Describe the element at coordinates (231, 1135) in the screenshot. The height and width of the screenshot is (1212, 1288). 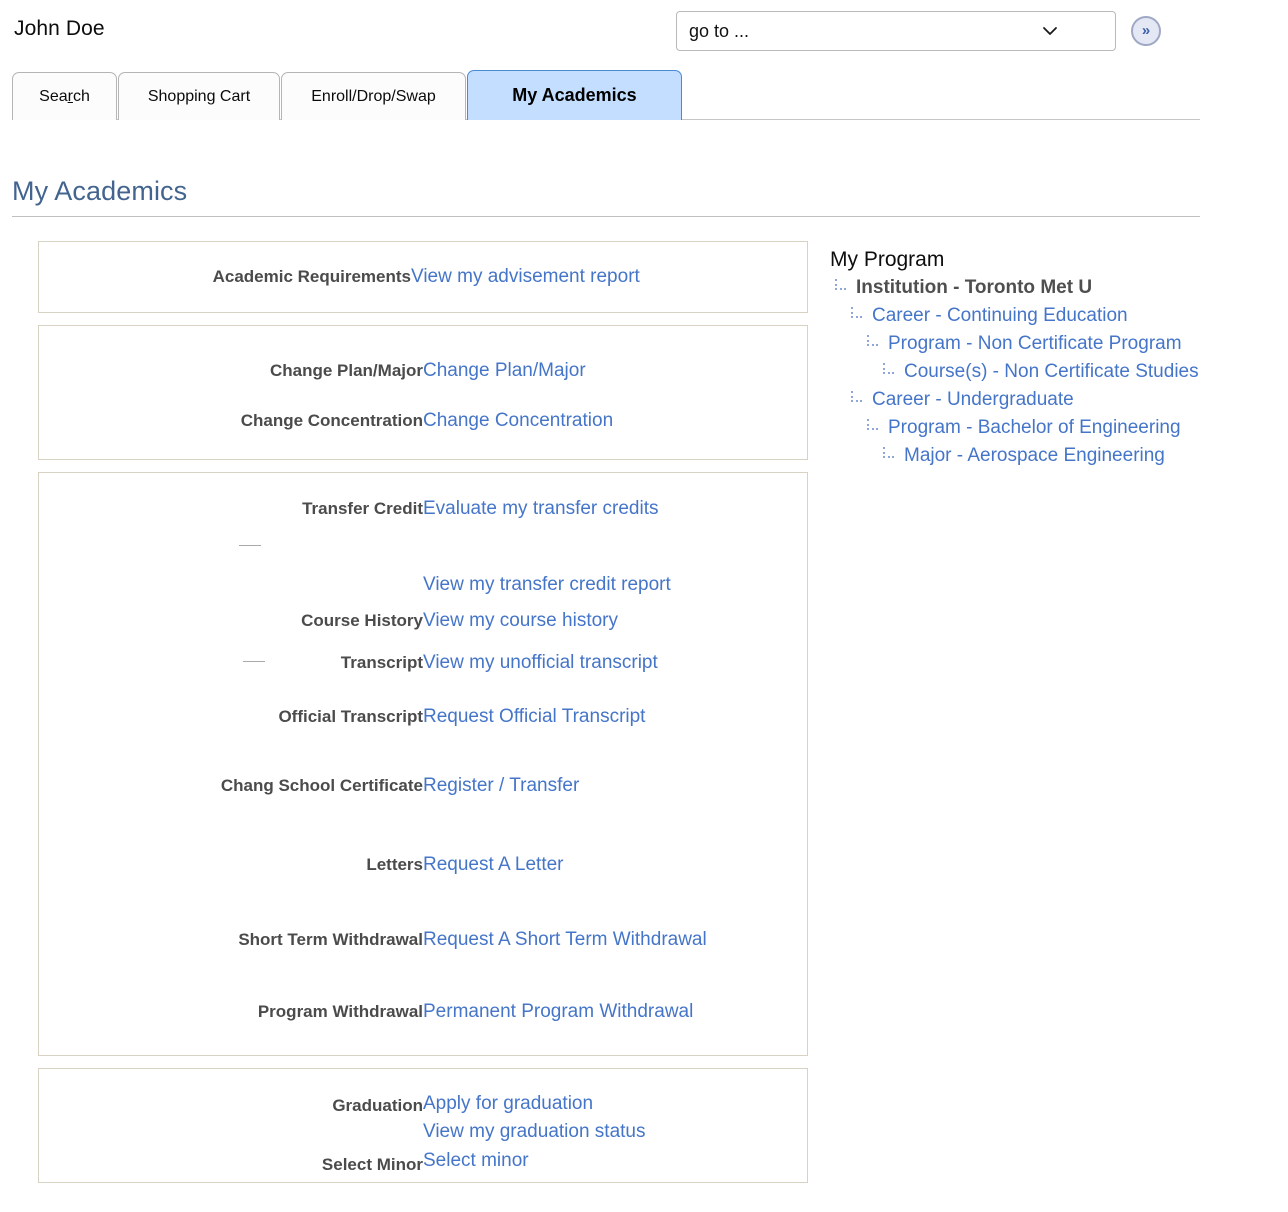
I see `row-label-empty` at that location.